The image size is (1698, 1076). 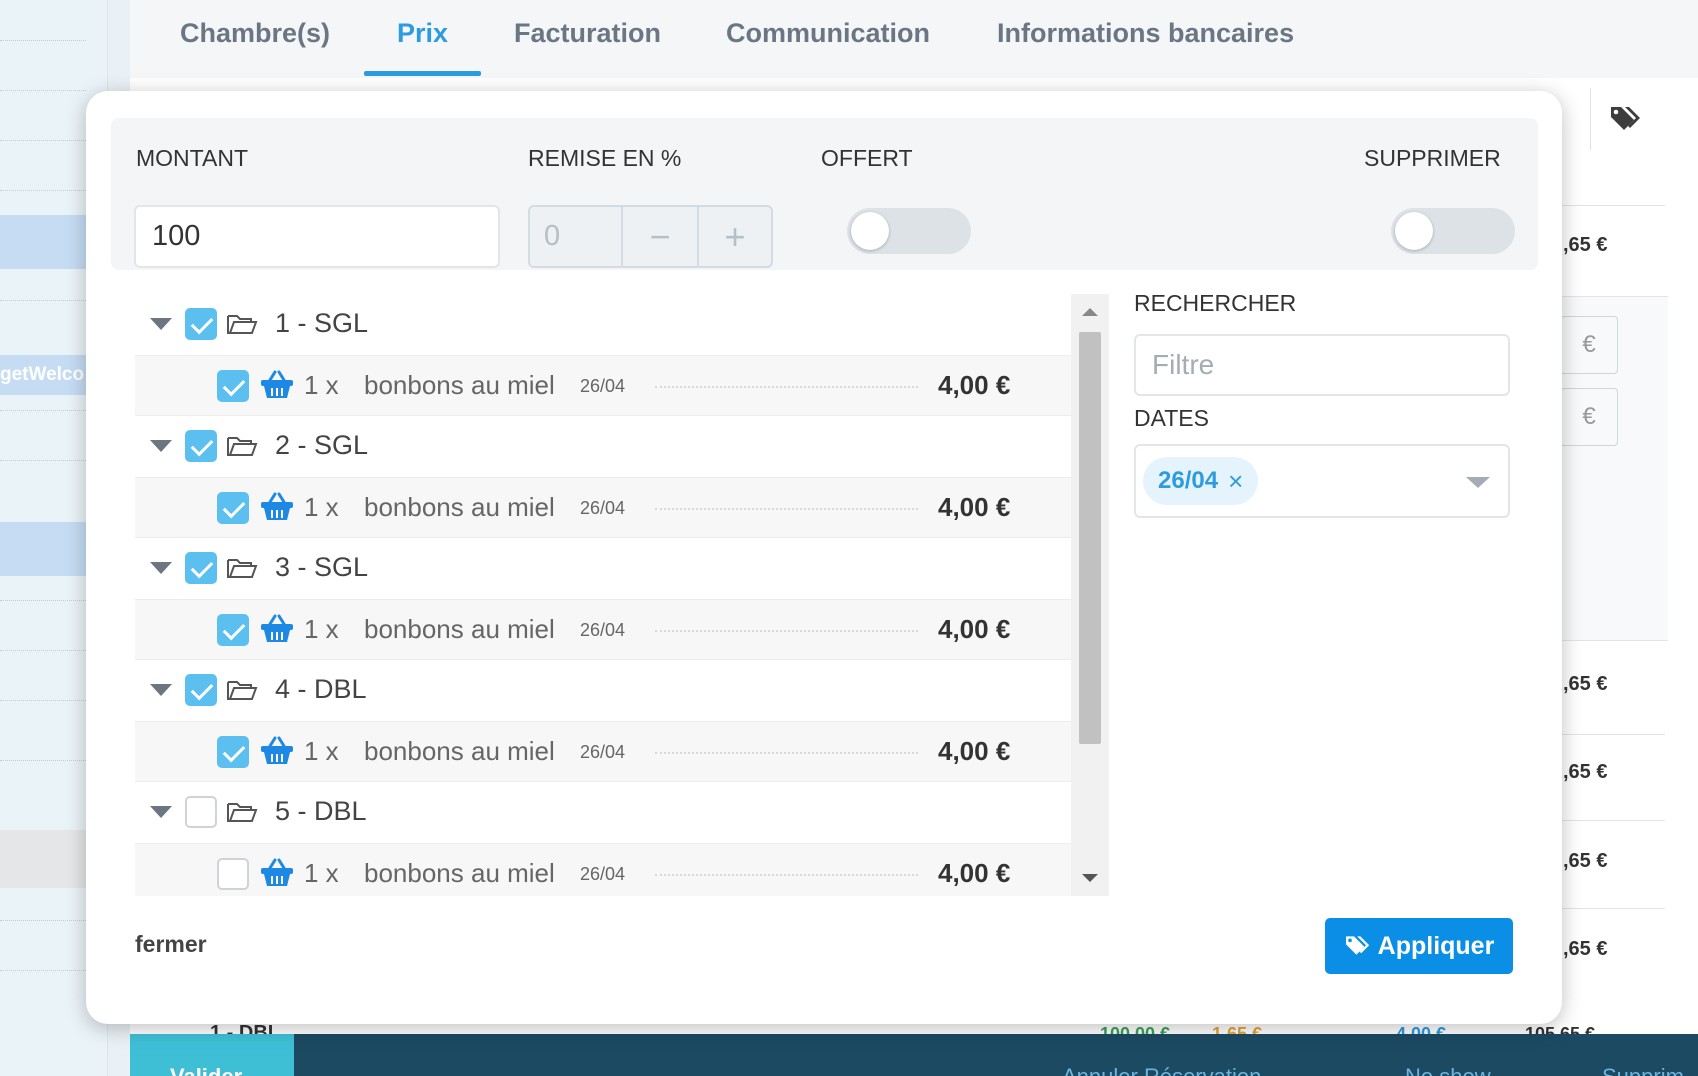 I want to click on tree-group-row: 3 - SGL, so click(x=603, y=568).